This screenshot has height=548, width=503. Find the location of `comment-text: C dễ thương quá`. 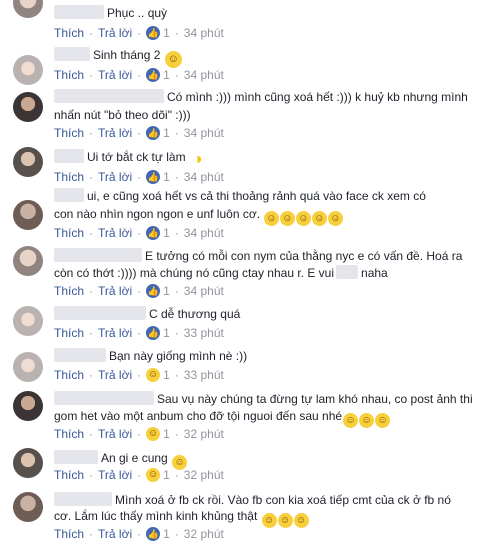

comment-text: C dễ thương quá is located at coordinates (147, 314).